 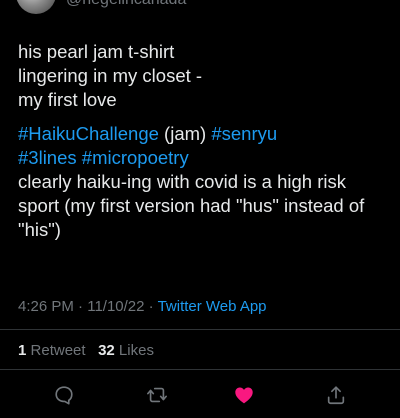 I want to click on hashtag-micropoetry: #micropoetry, so click(x=135, y=157).